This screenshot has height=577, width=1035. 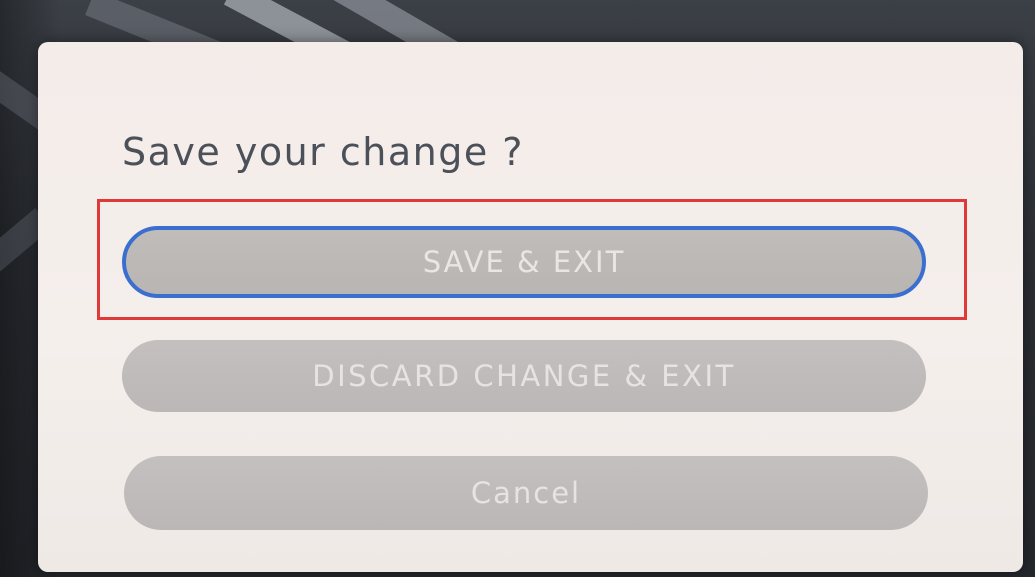 I want to click on discard-change-and-exit-button: DISCARD CHANGE & EXIT, so click(x=524, y=376).